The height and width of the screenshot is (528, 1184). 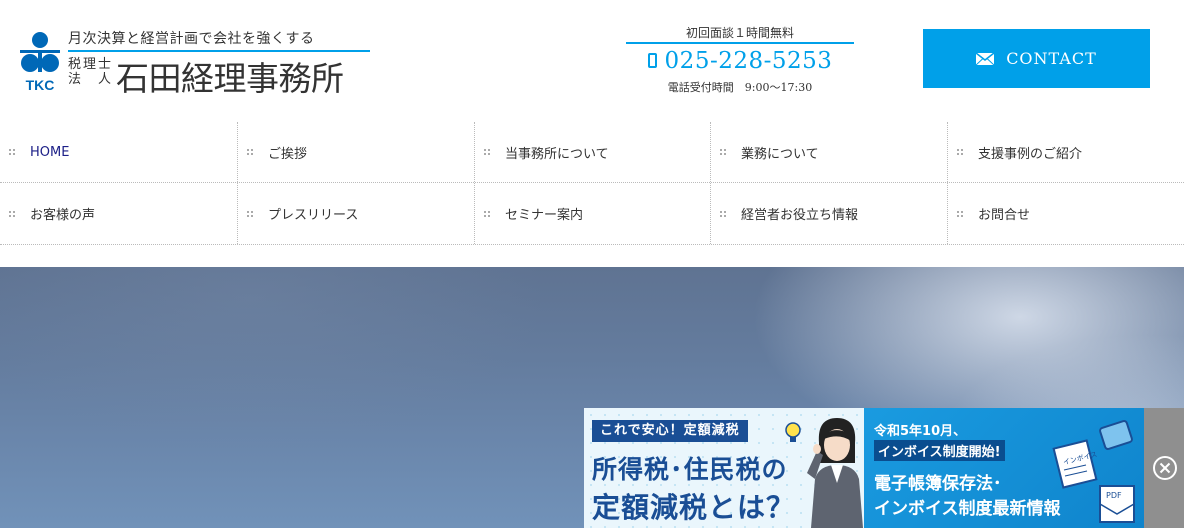 I want to click on phone-icon, so click(x=652, y=60).